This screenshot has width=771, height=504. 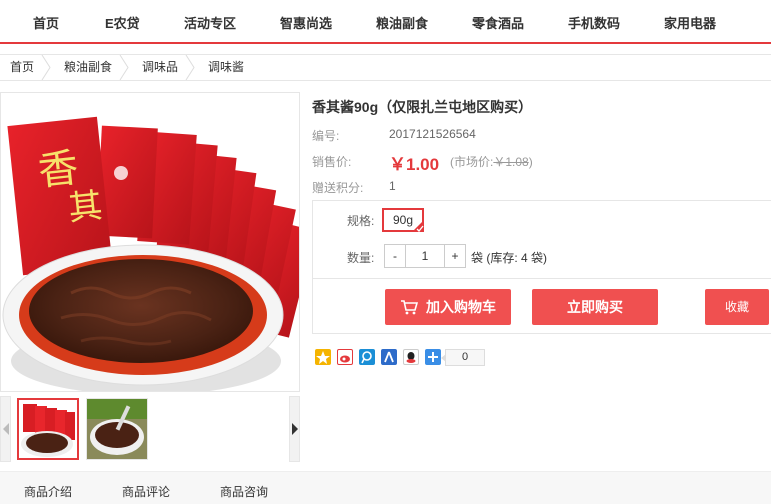 What do you see at coordinates (595, 307) in the screenshot?
I see `buy-now-button: 立即购买` at bounding box center [595, 307].